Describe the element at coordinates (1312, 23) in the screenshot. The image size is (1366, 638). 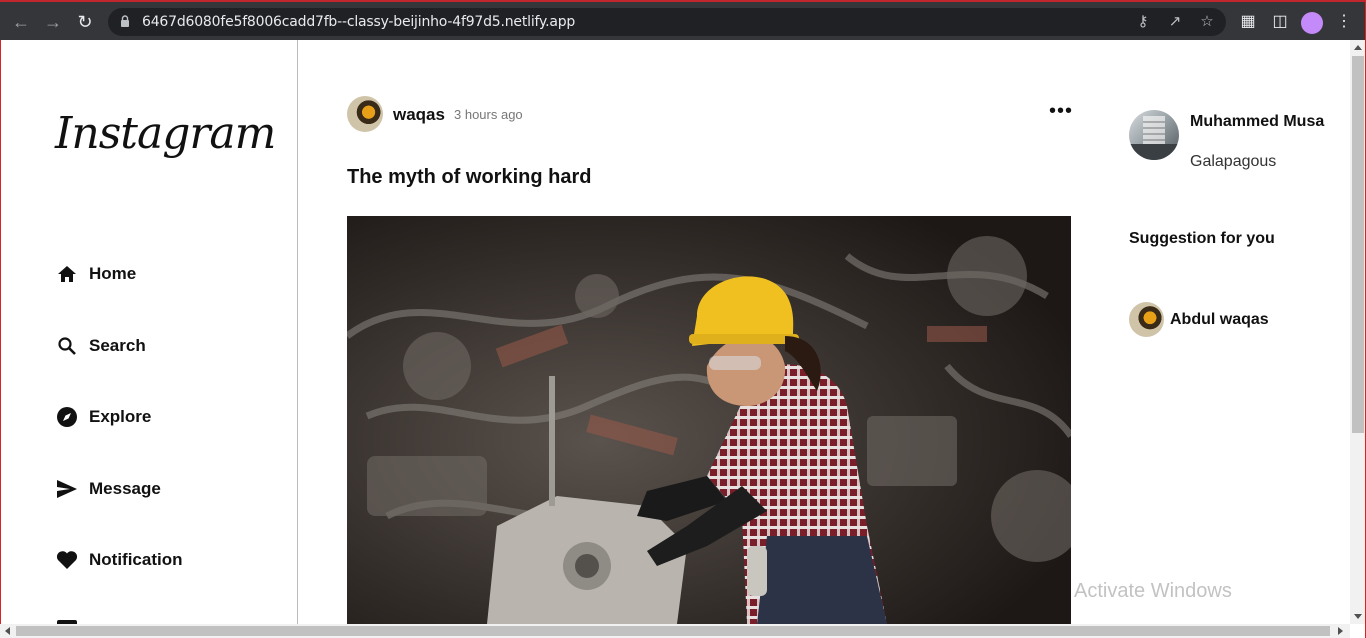
I see `profile-icon` at that location.